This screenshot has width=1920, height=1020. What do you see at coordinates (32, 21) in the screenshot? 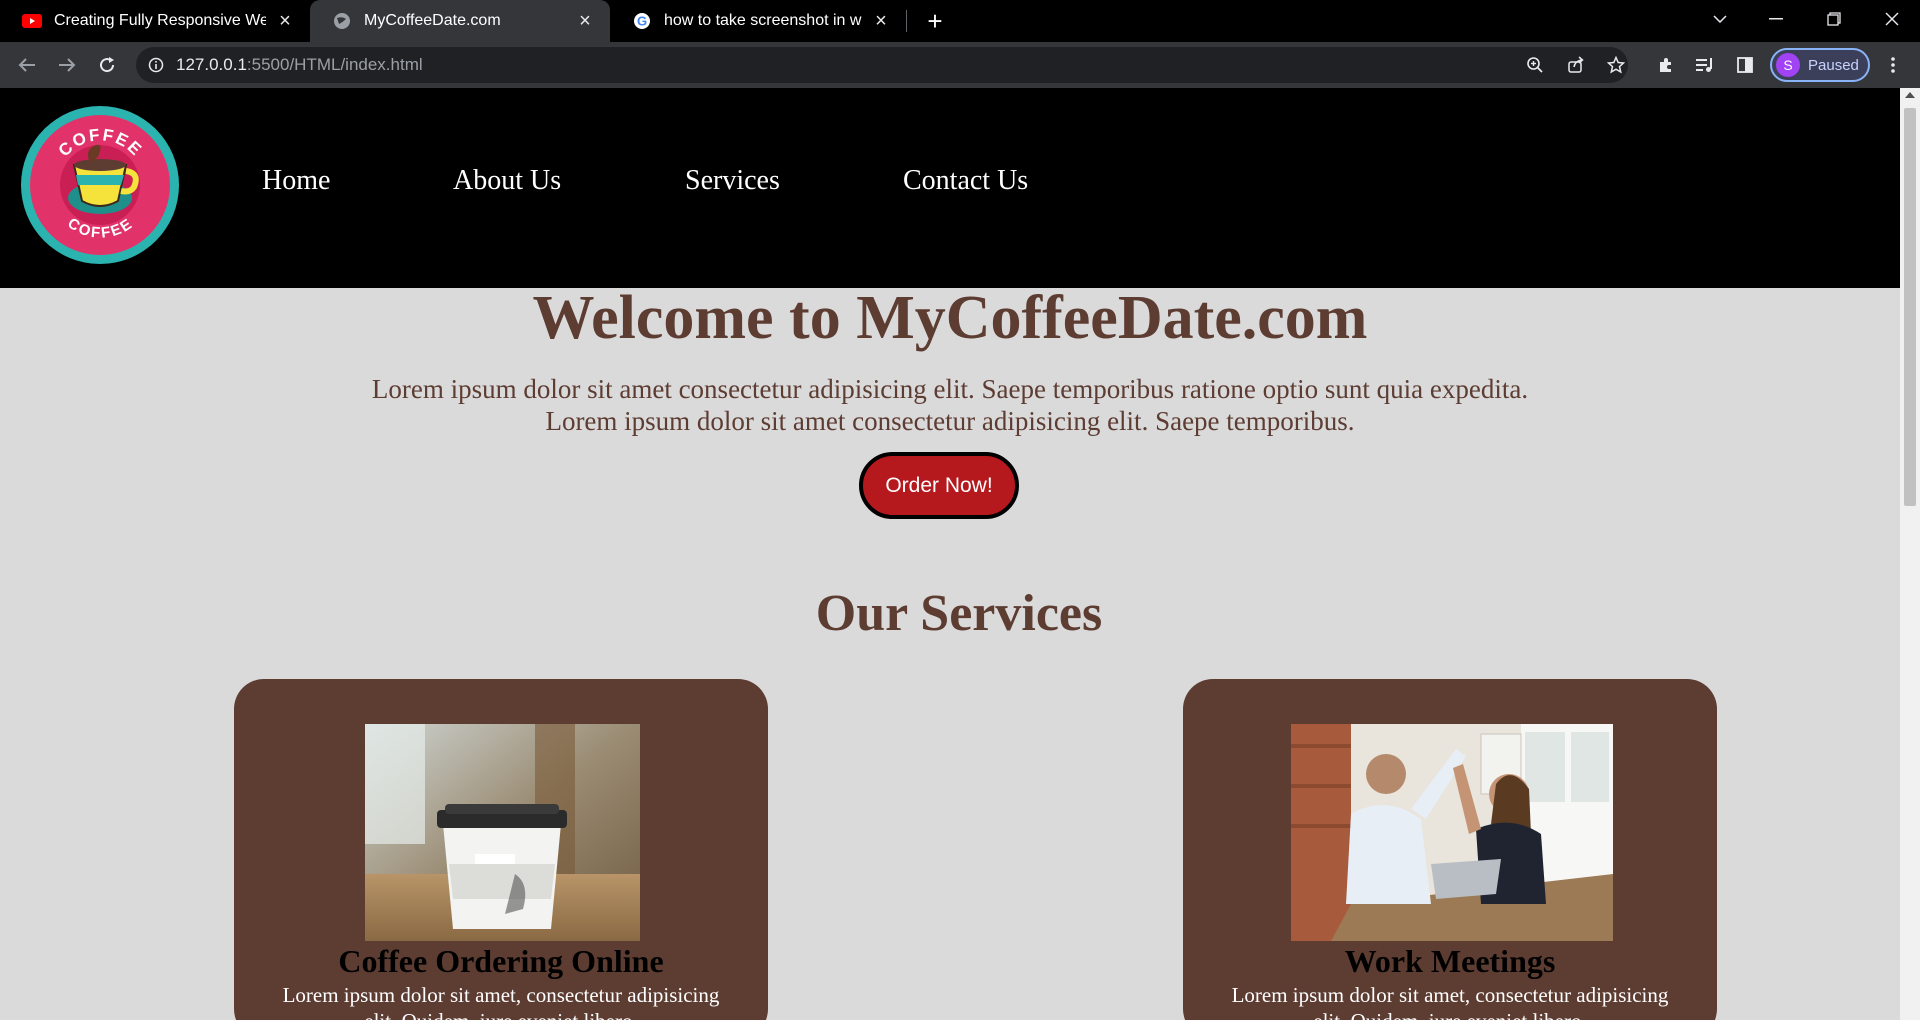
I see `youtube-icon` at bounding box center [32, 21].